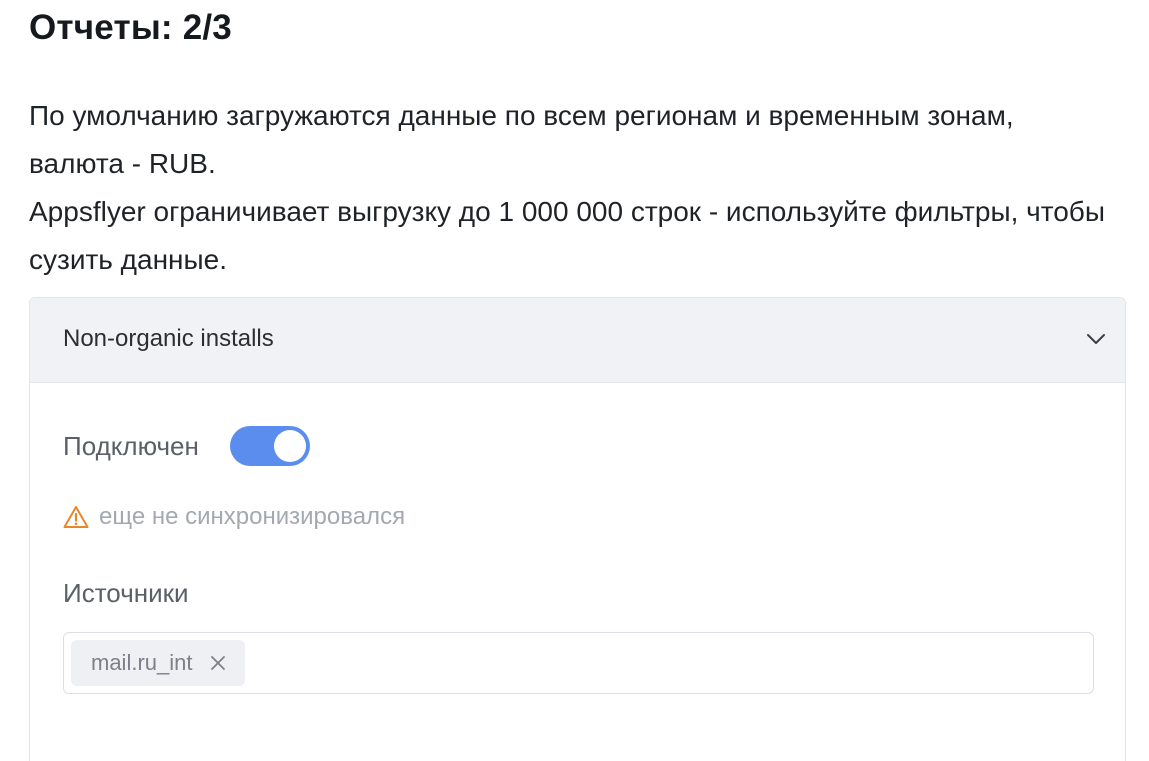  Describe the element at coordinates (218, 663) in the screenshot. I see `close-icon` at that location.